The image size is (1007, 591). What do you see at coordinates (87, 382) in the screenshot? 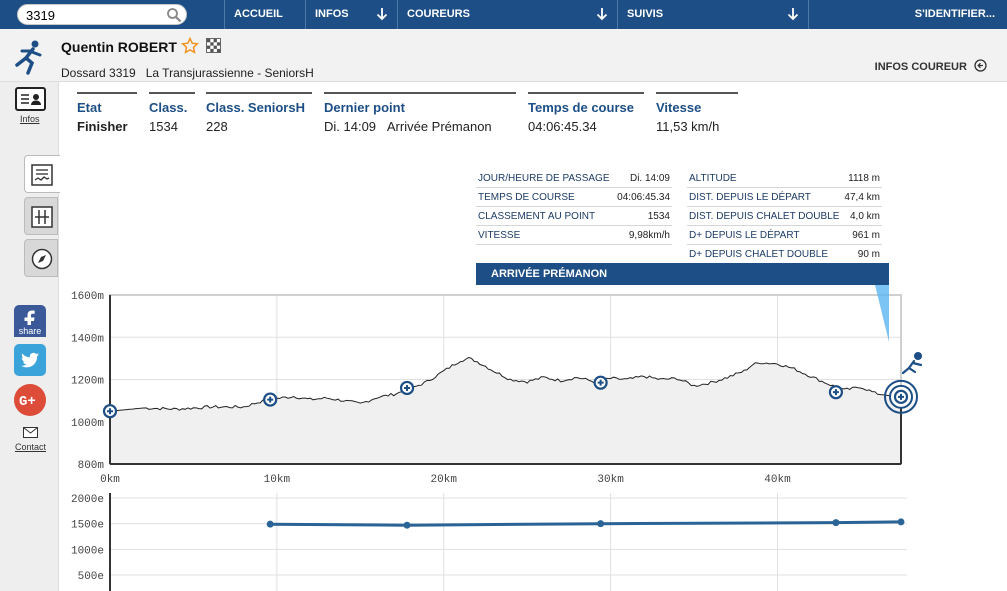
I see `profile-y-tick-label: 1200m` at bounding box center [87, 382].